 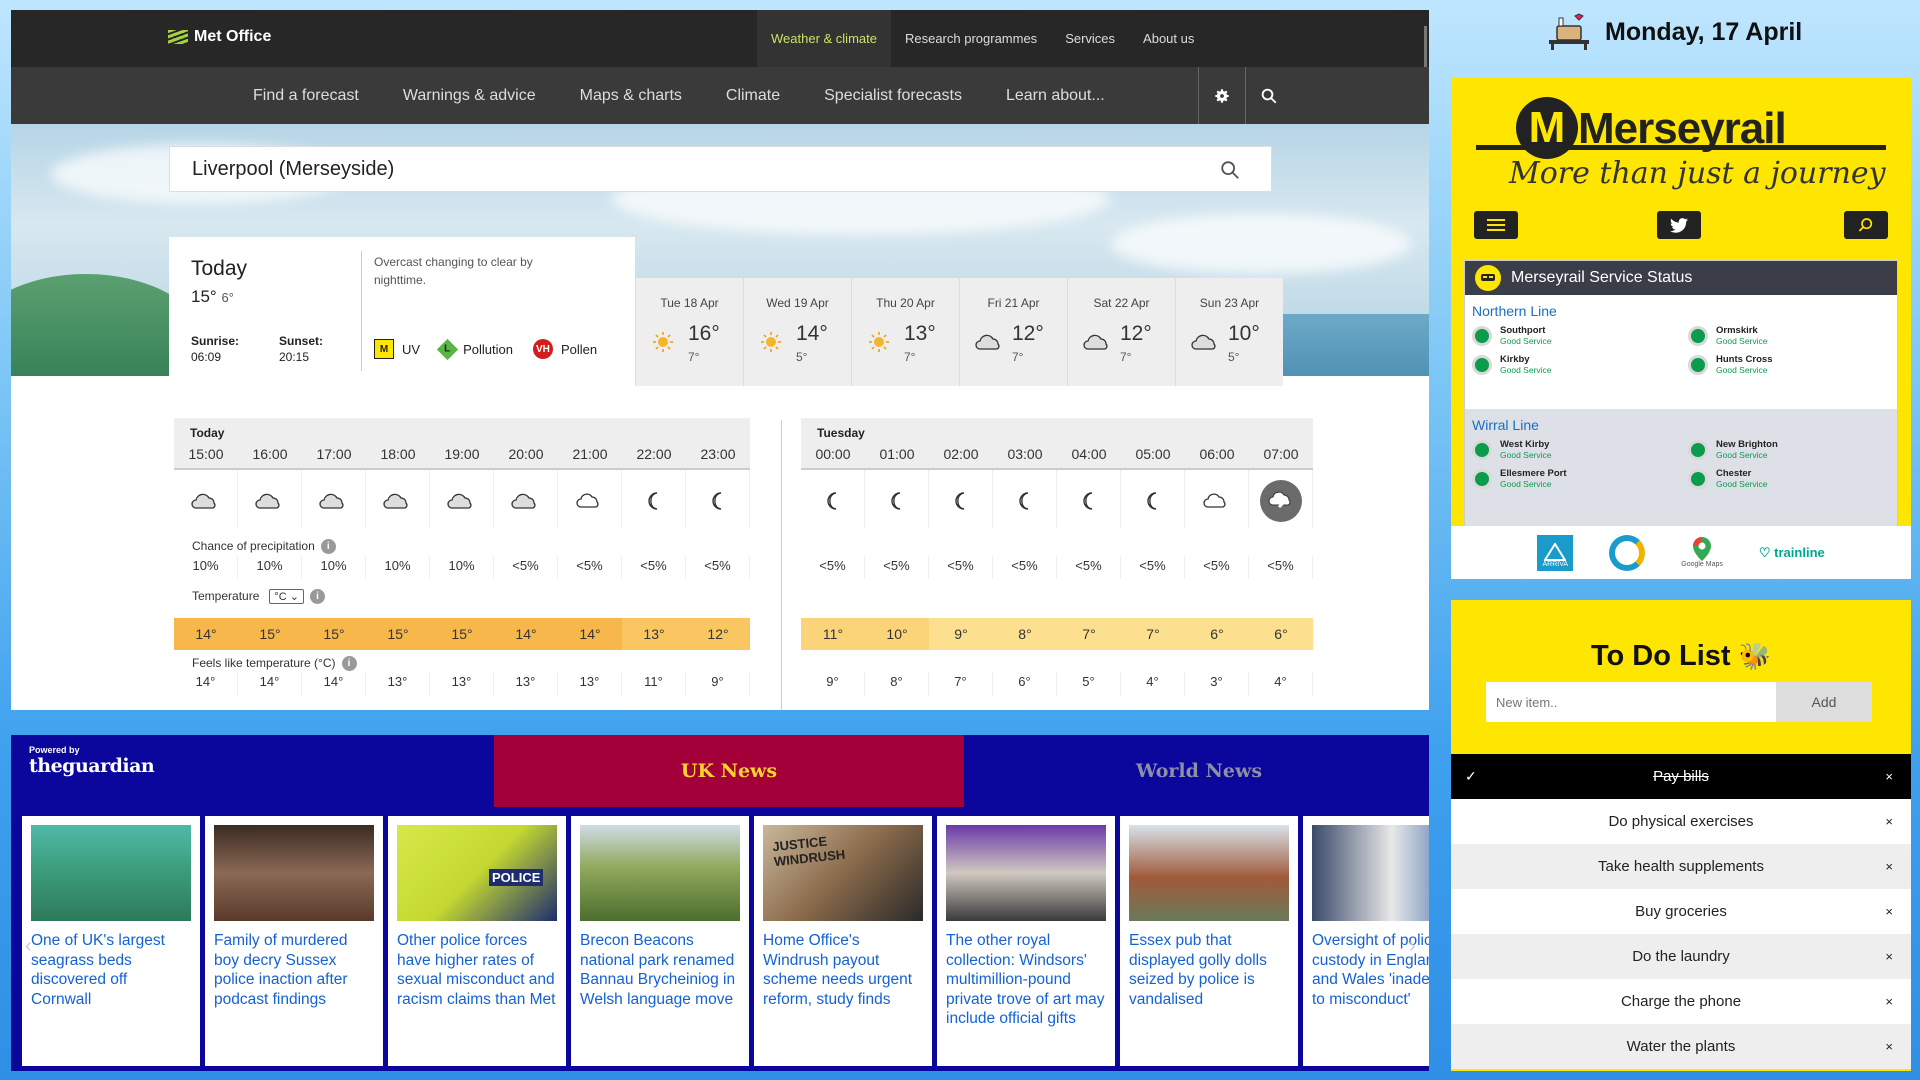 What do you see at coordinates (893, 95) in the screenshot?
I see `nav-specialist: Specialist forecasts` at bounding box center [893, 95].